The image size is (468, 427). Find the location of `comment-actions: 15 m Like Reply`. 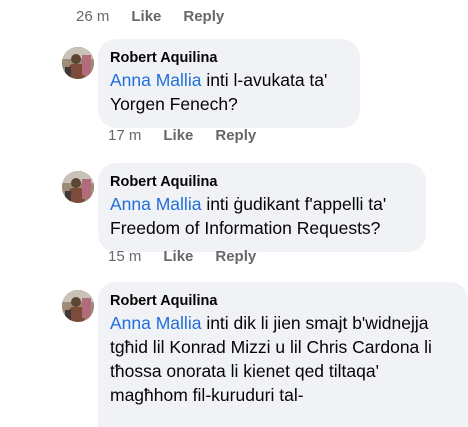

comment-actions: 15 m Like Reply is located at coordinates (182, 256).